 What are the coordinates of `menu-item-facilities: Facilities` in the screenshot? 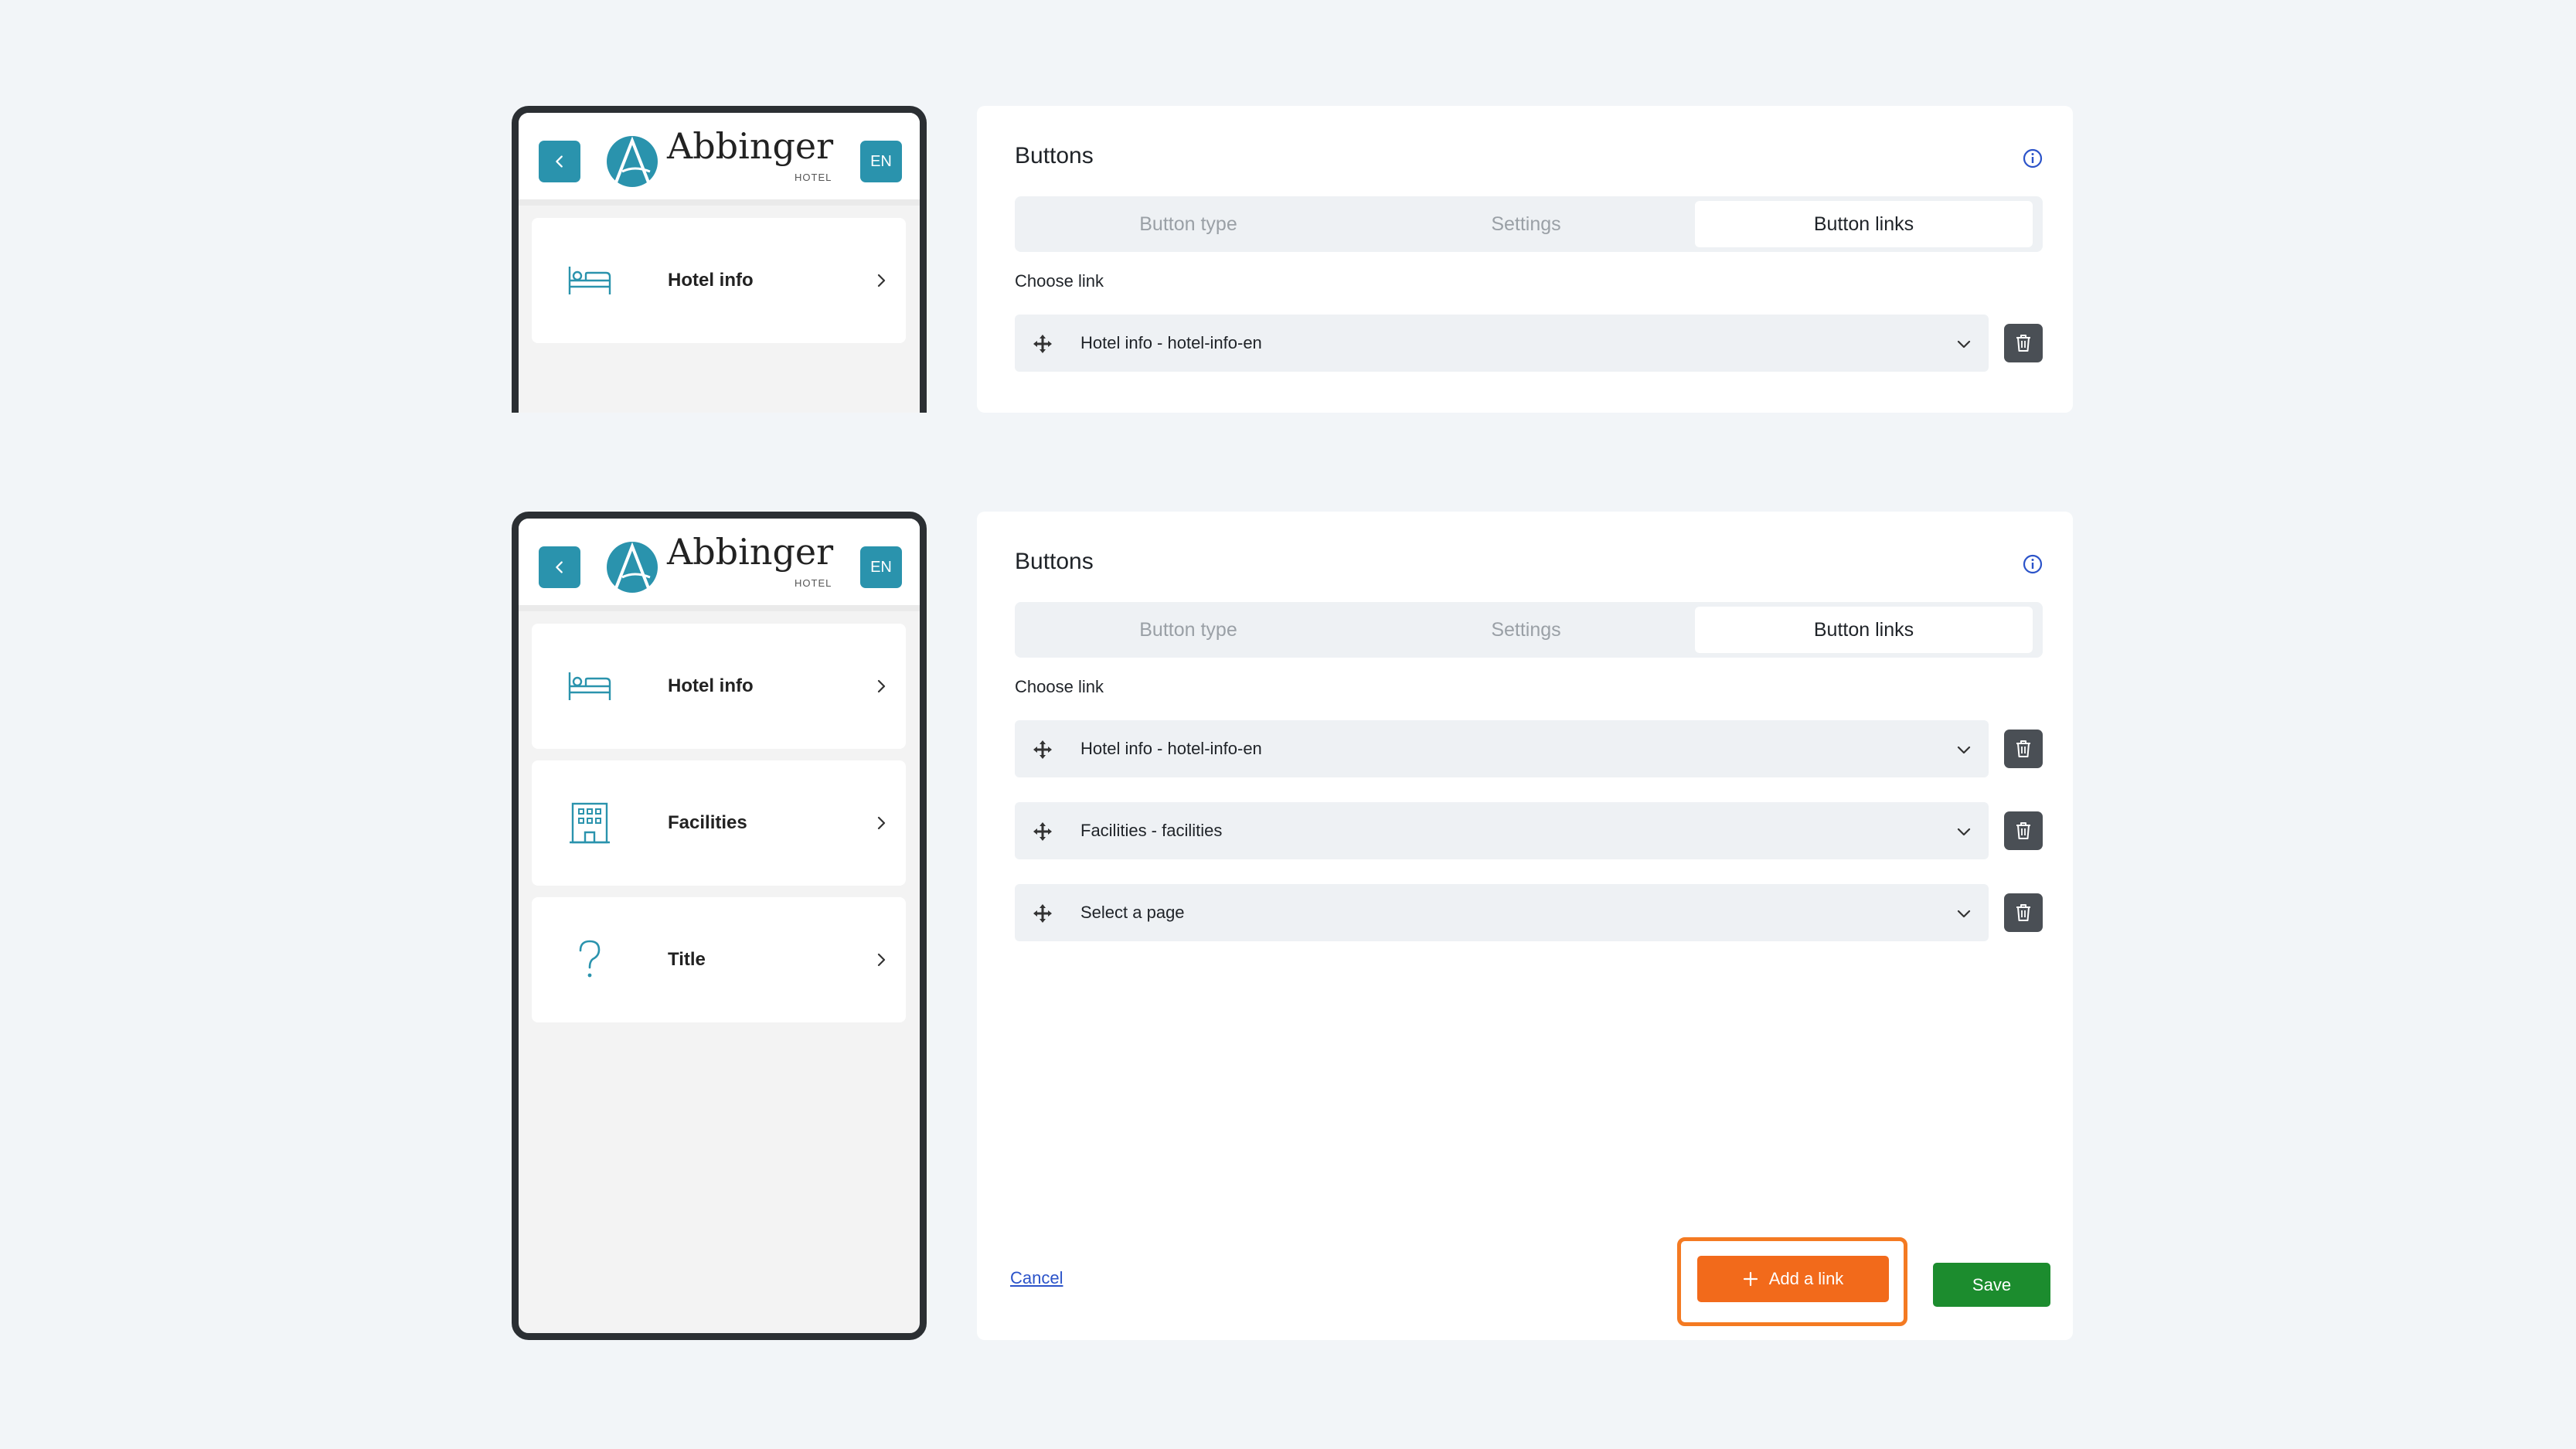 It's located at (719, 823).